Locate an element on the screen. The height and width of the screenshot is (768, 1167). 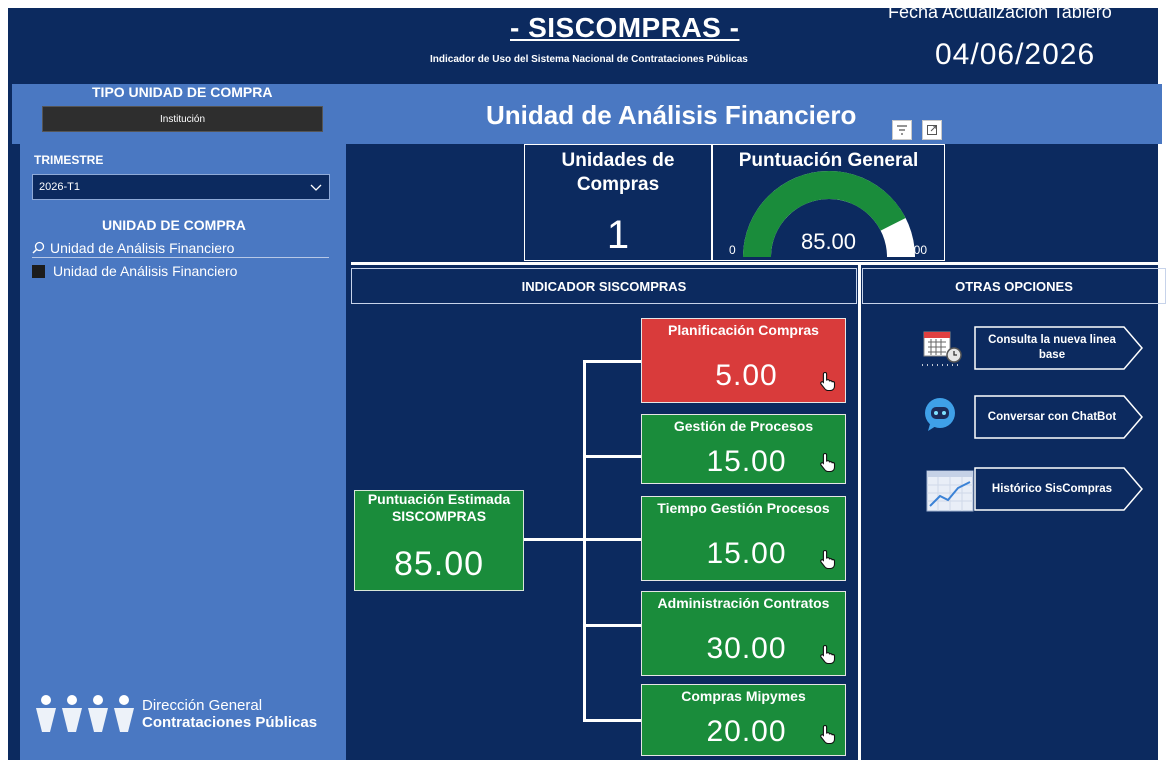
administracion-contratos-value: 30.00 is located at coordinates (746, 648).